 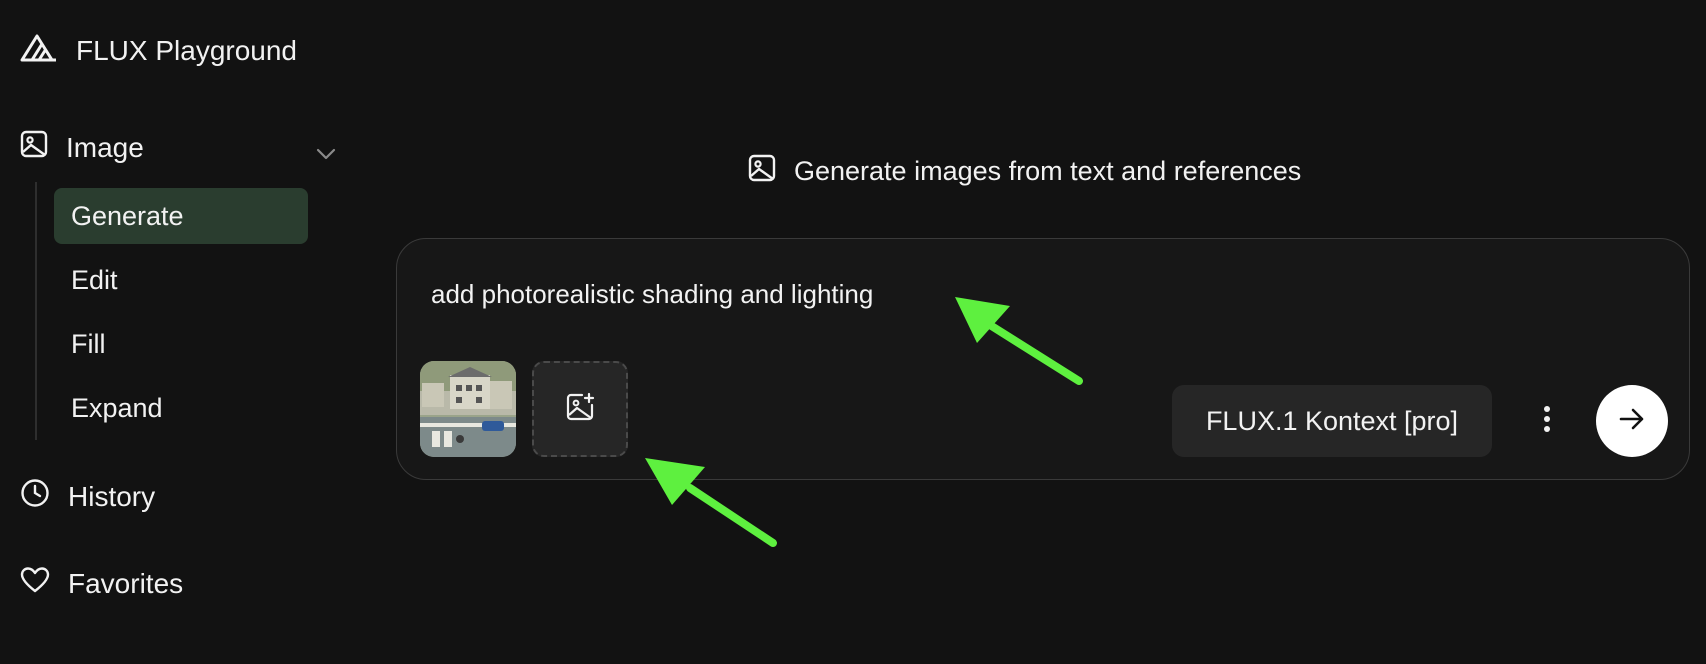 I want to click on sidebar-item-label: Favorites, so click(x=126, y=583).